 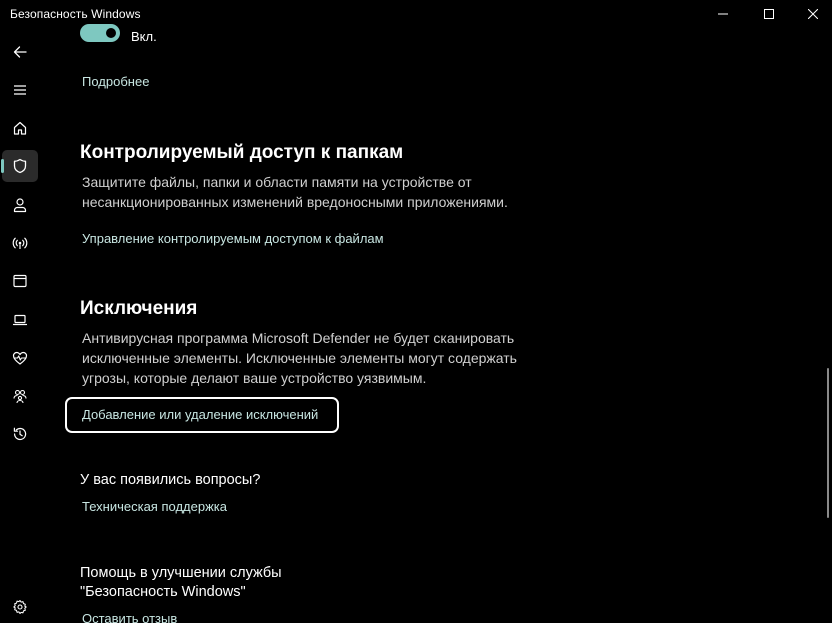 I want to click on maximize-icon, so click(x=769, y=14).